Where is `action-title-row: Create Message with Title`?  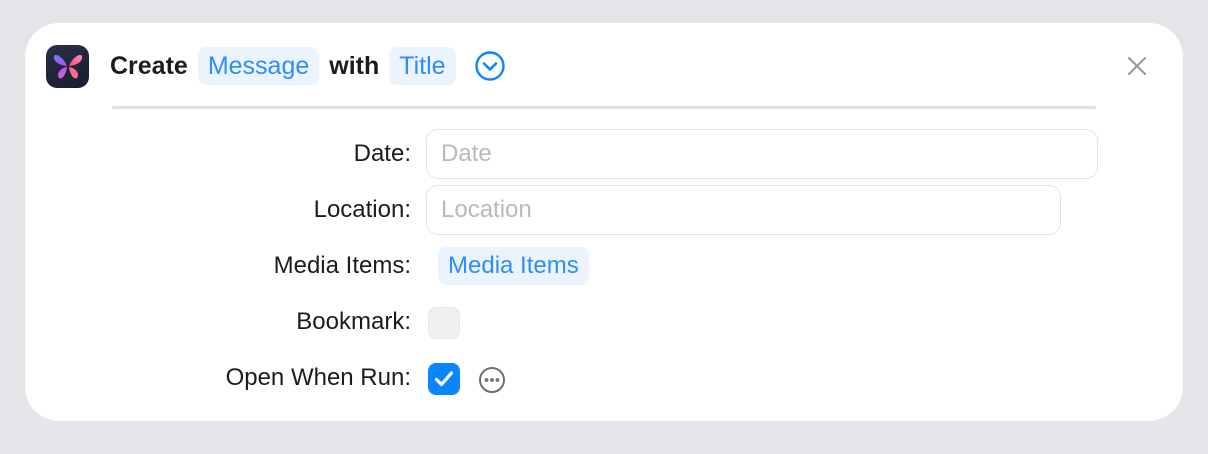
action-title-row: Create Message with Title is located at coordinates (307, 66).